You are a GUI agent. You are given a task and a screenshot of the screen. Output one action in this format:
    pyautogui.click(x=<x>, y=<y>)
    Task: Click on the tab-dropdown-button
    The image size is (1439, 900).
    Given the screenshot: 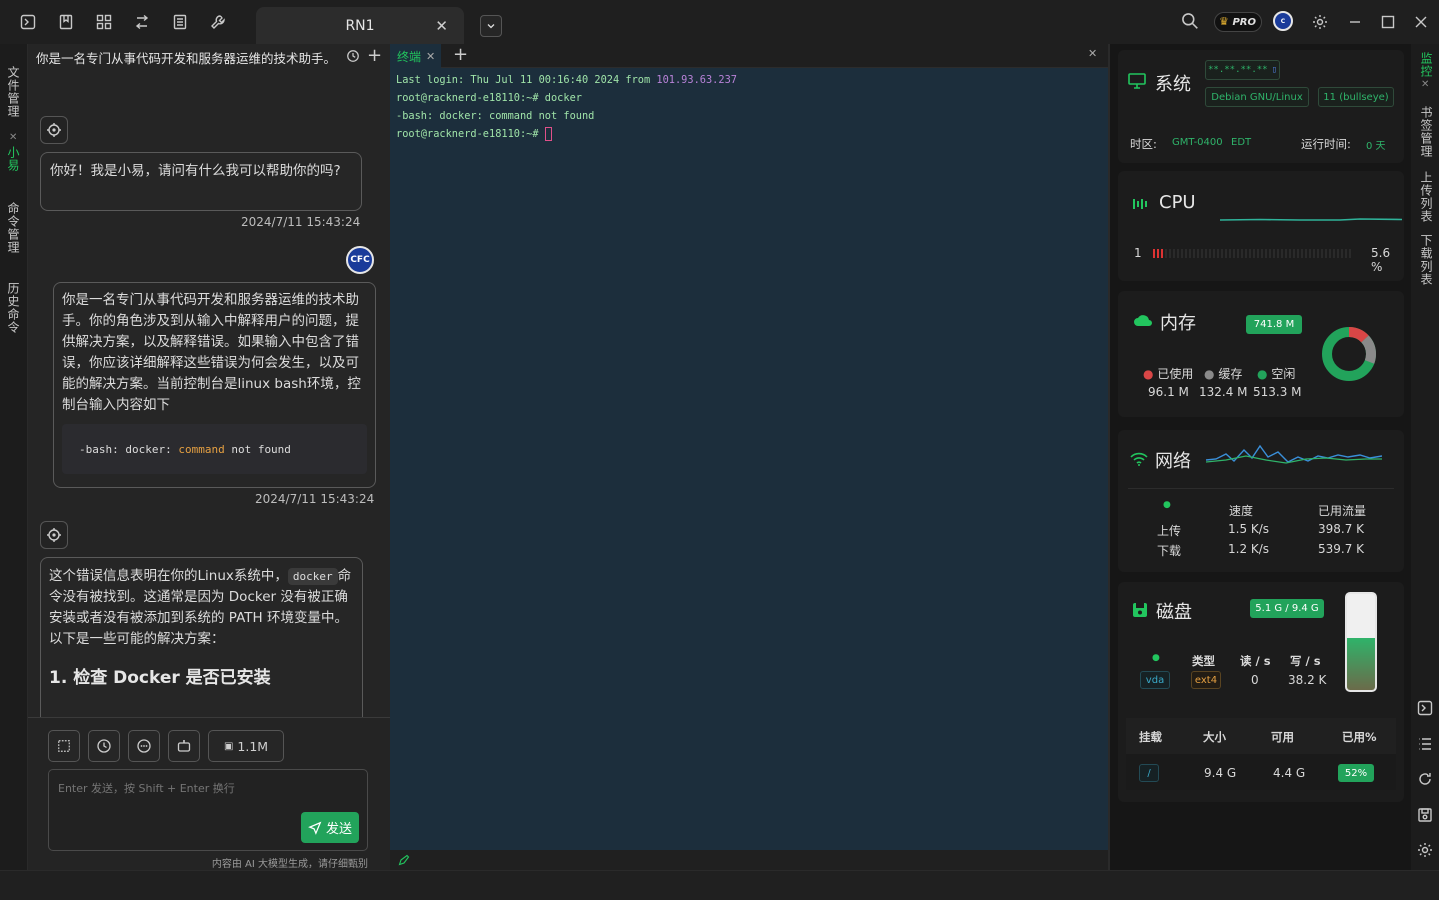 What is the action you would take?
    pyautogui.click(x=491, y=26)
    